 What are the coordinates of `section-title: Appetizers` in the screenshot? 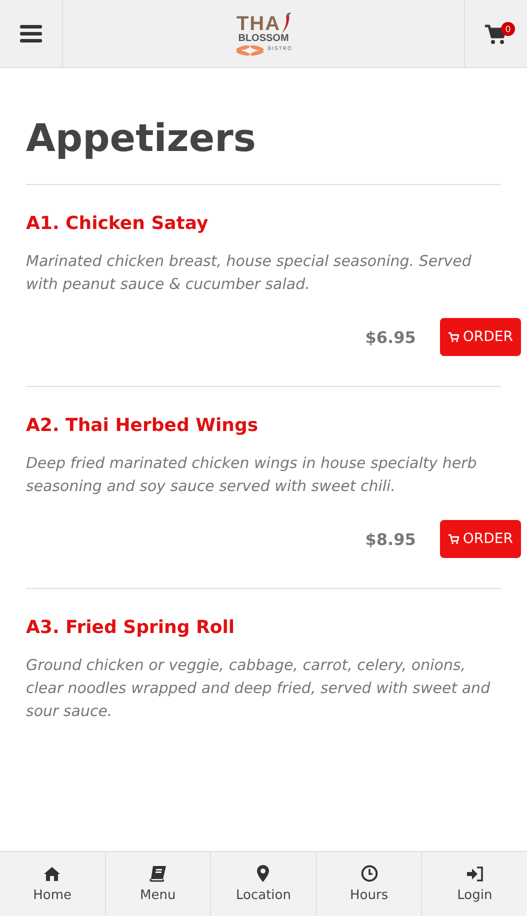 It's located at (263, 150).